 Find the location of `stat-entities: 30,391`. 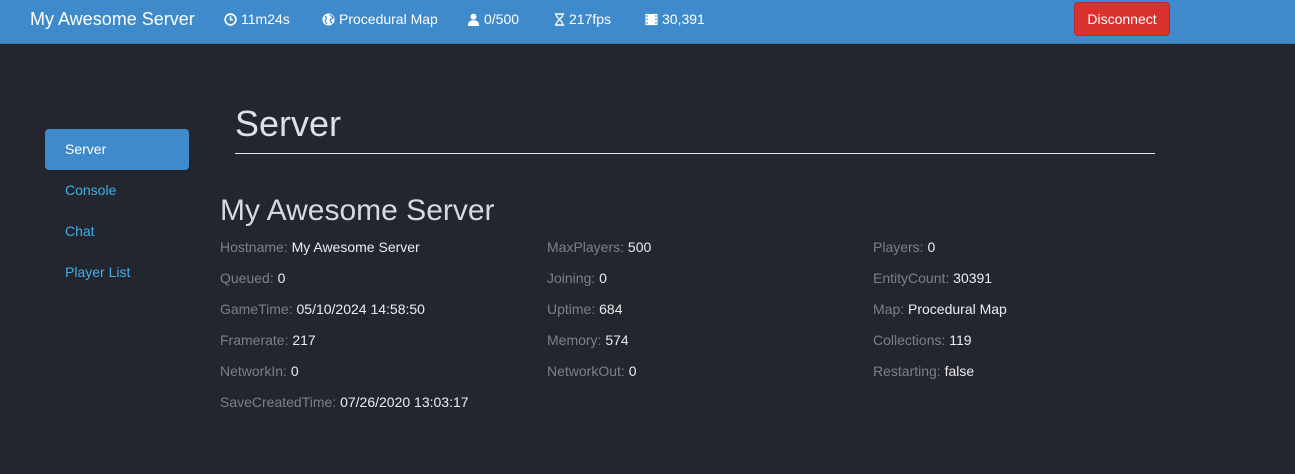

stat-entities: 30,391 is located at coordinates (675, 19).